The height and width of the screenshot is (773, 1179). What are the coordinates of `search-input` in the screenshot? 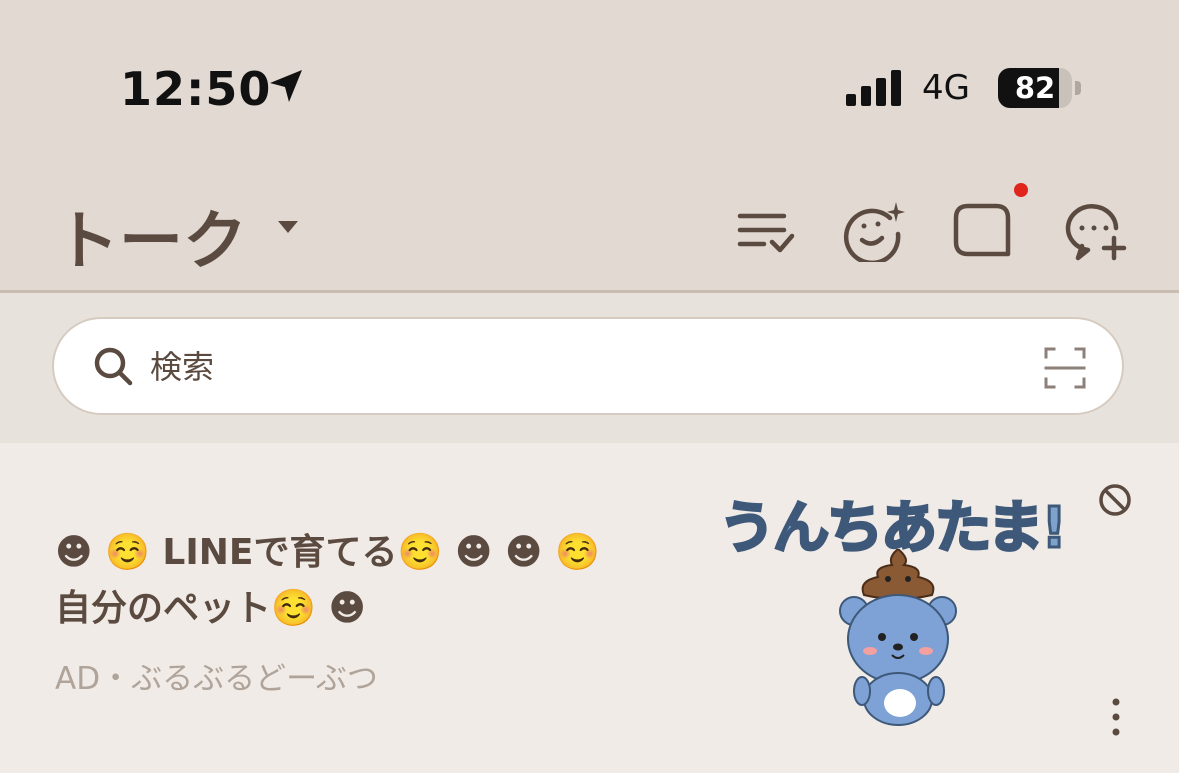 It's located at (550, 367).